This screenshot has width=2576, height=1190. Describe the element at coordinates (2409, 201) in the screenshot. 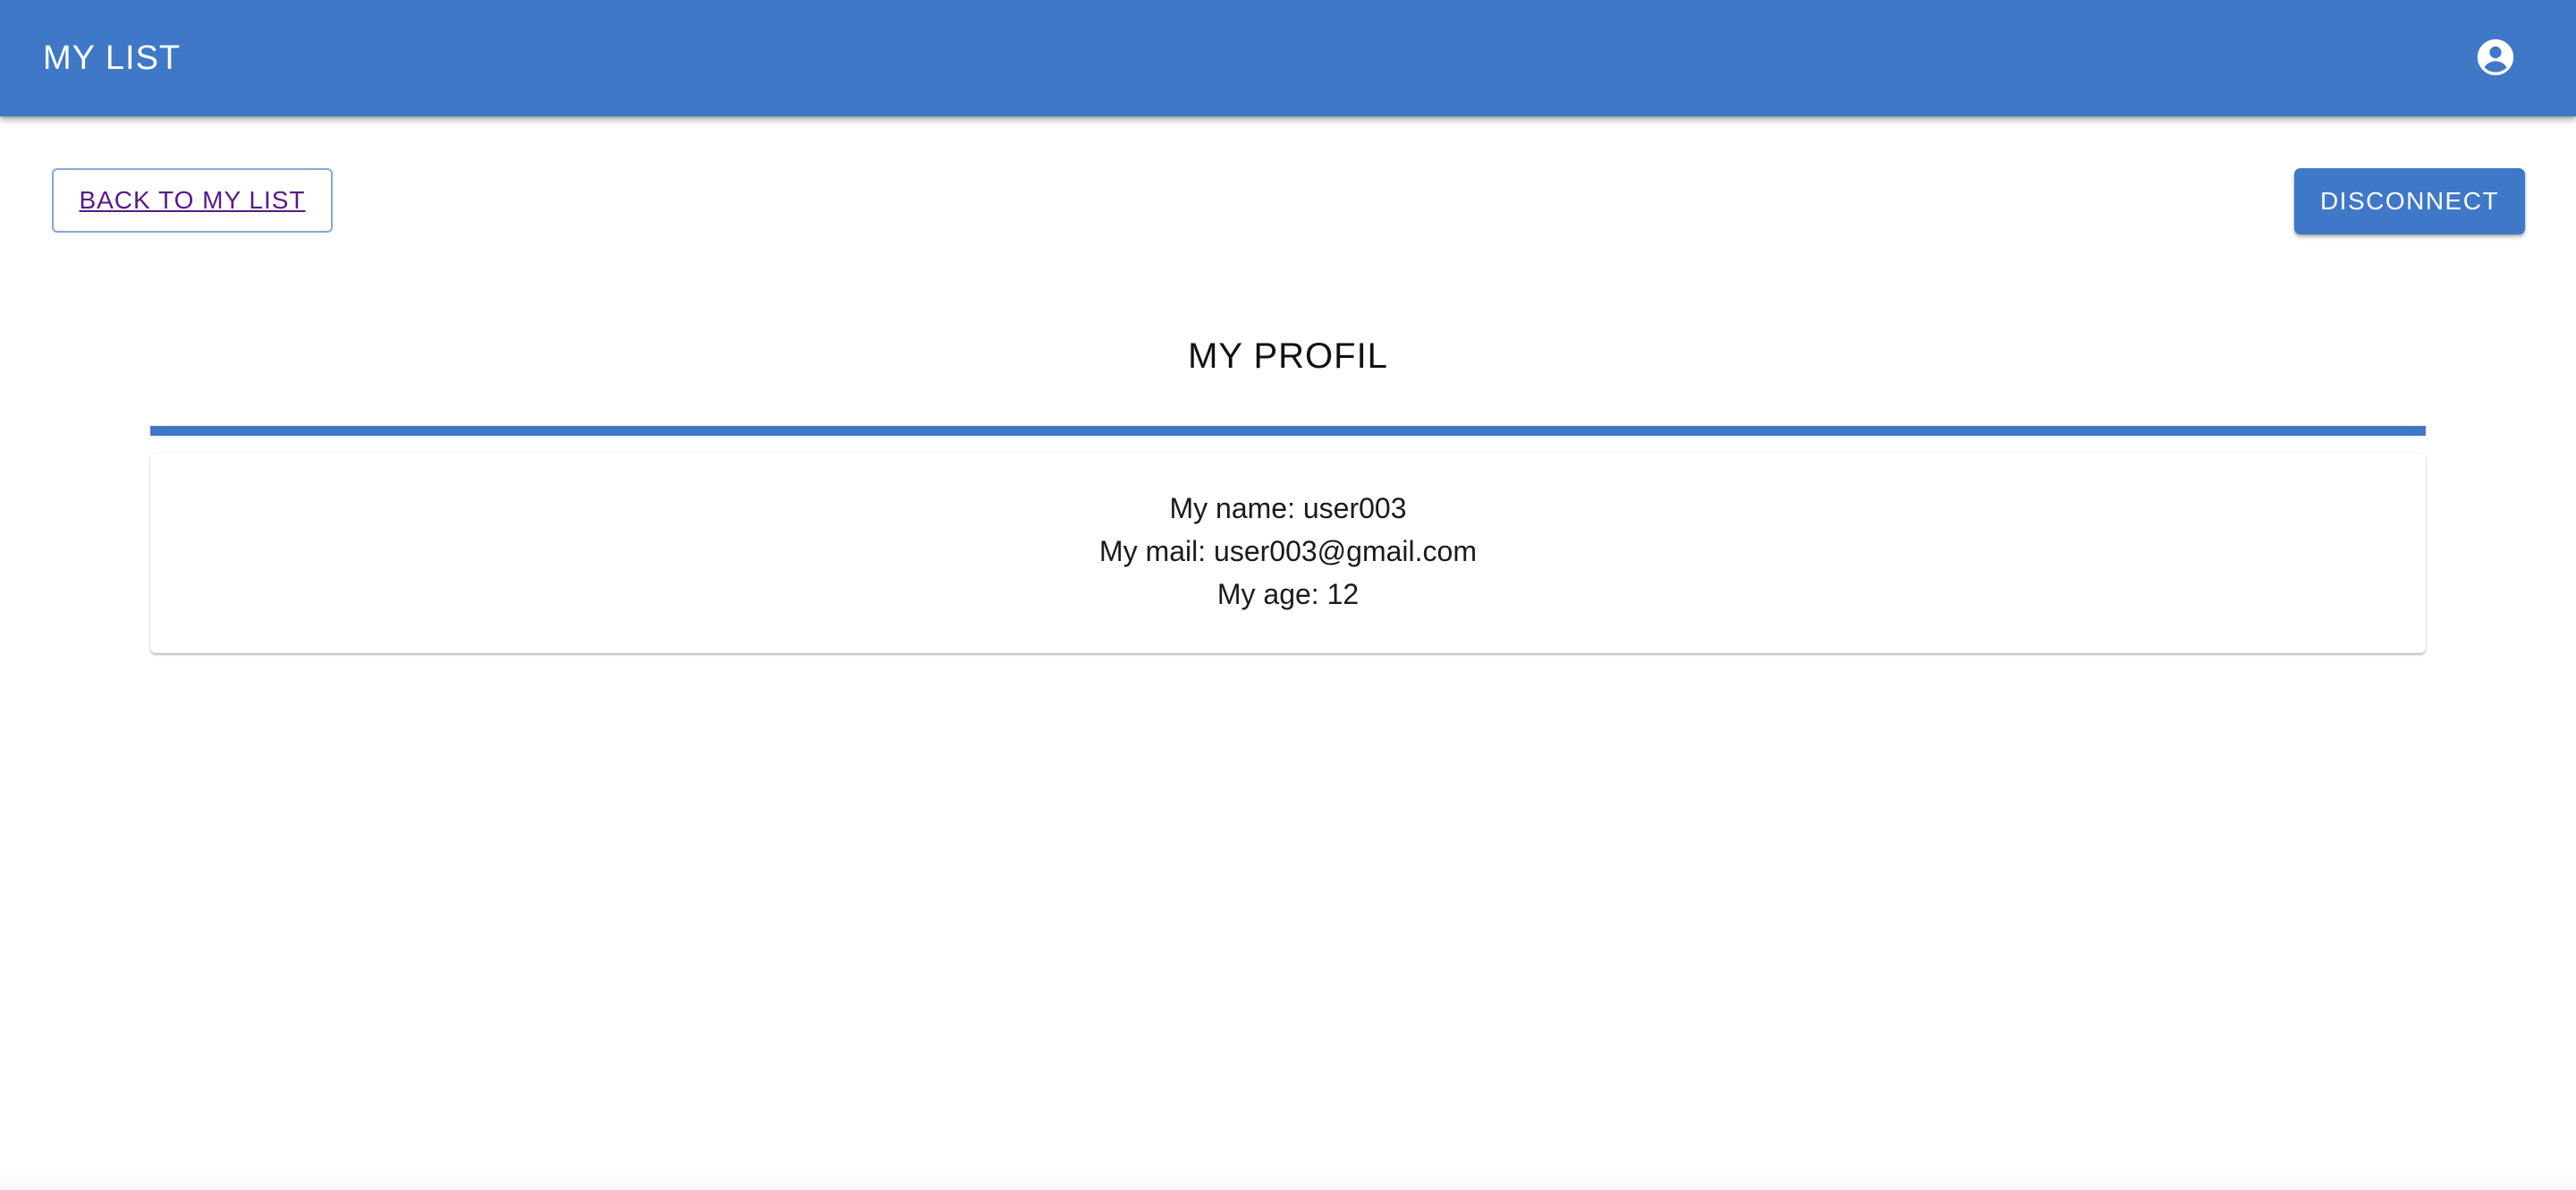

I see `disconnect-button: DISCONNECT` at that location.